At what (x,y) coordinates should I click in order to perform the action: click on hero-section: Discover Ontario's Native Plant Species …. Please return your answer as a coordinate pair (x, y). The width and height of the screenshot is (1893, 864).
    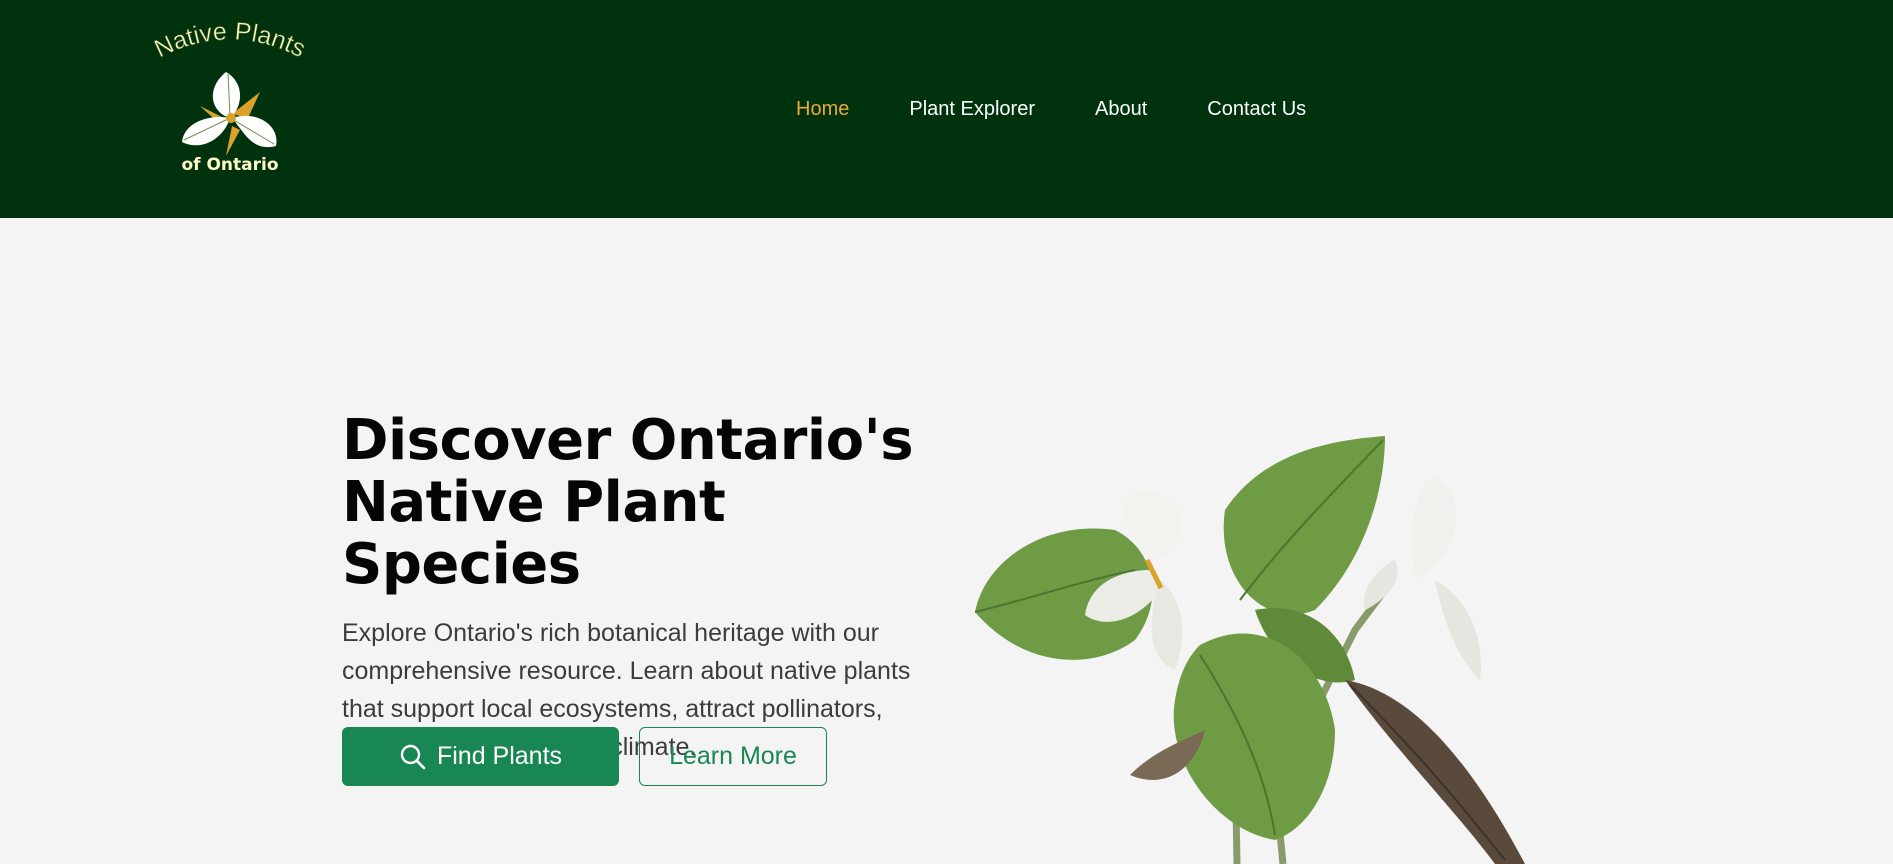
    Looking at the image, I should click on (642, 588).